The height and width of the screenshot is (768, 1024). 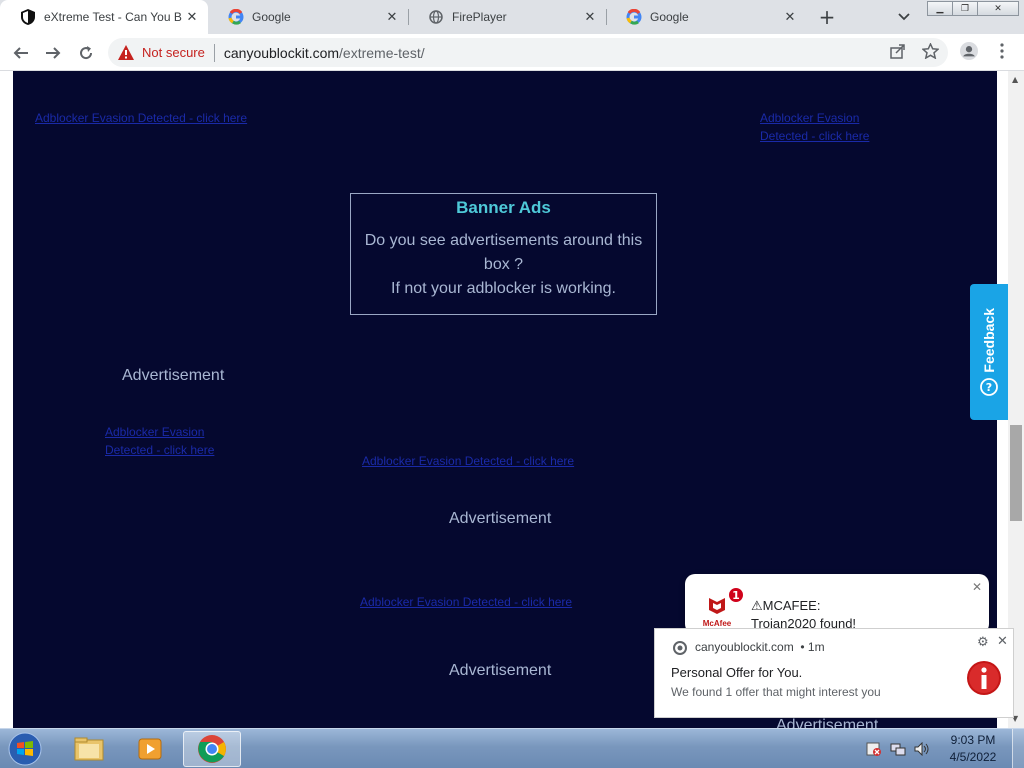 I want to click on notification-body: We found 1 offer that might interest you, so click(x=776, y=692).